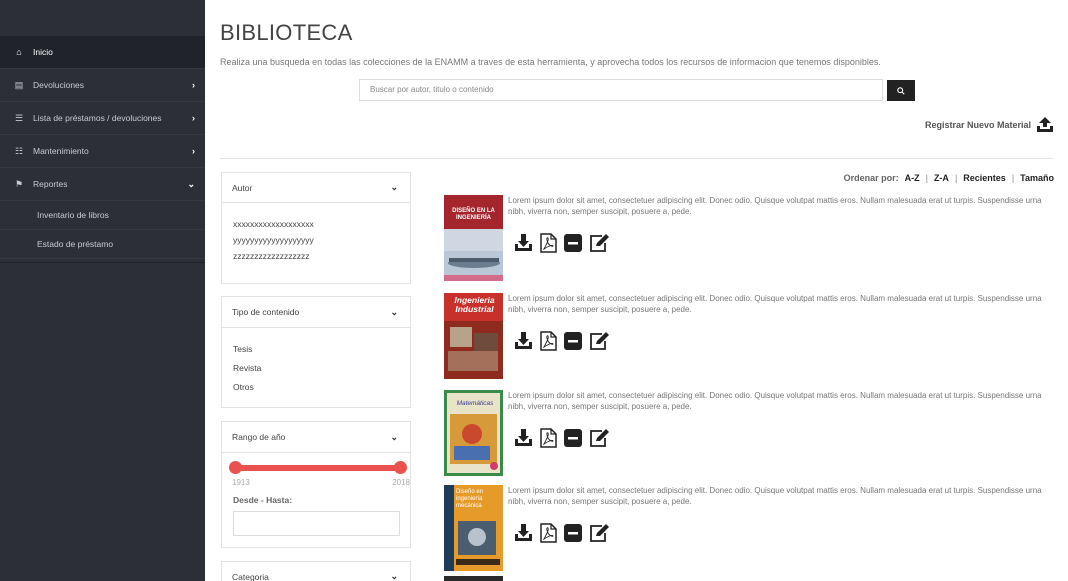  I want to click on filter-tipo-contenido: Tipo de contenido ⌄ Tesis Revista Otros, so click(316, 352).